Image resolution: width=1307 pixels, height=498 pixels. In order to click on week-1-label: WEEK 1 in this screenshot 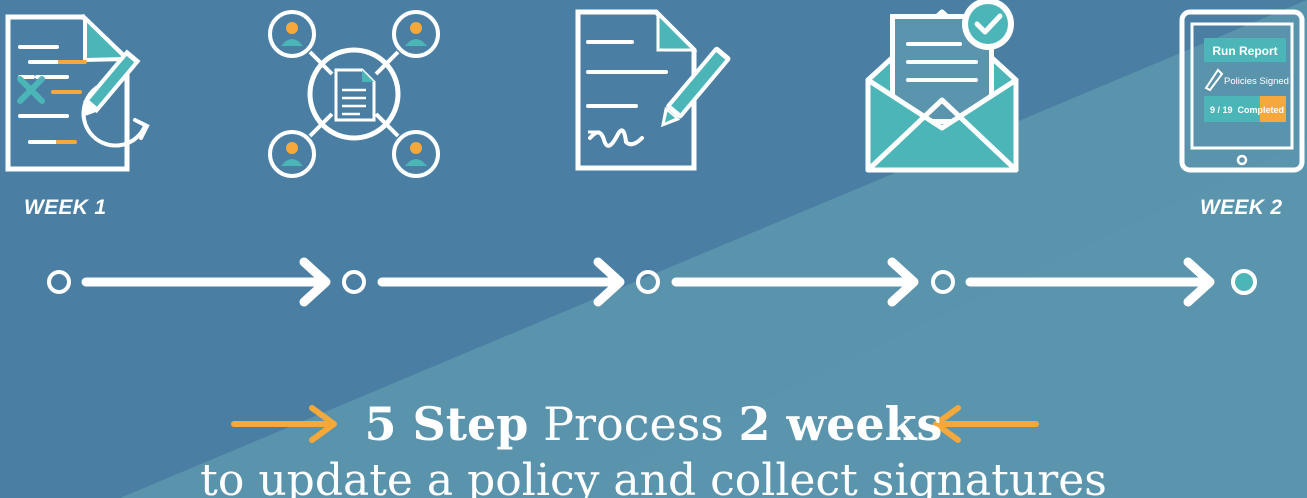, I will do `click(65, 207)`.